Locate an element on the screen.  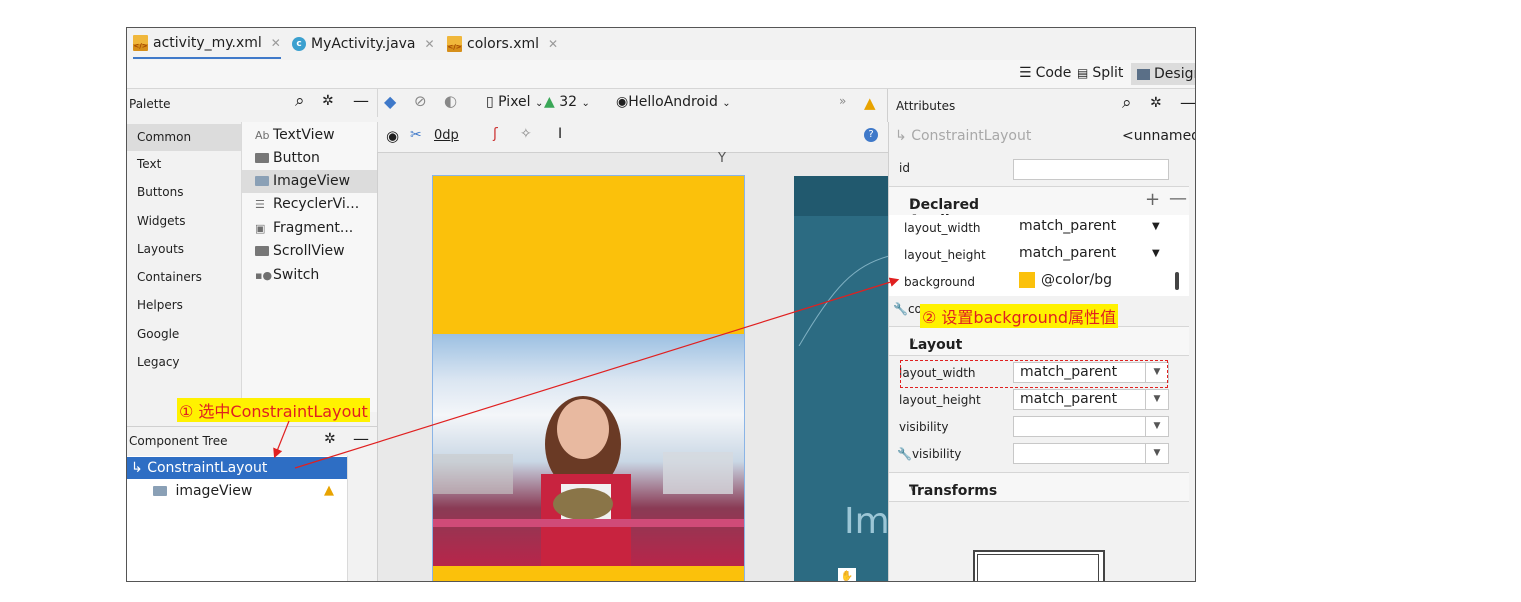
tree-node-label: ConstraintLayout is located at coordinates (207, 468).